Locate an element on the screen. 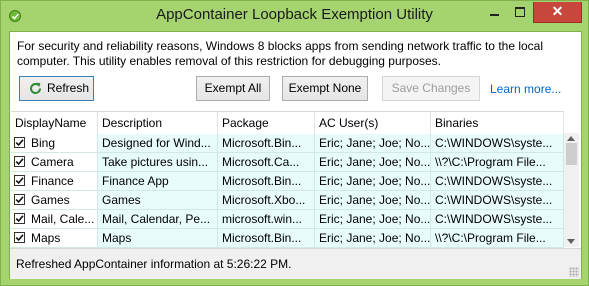  size-grip-icon is located at coordinates (574, 272).